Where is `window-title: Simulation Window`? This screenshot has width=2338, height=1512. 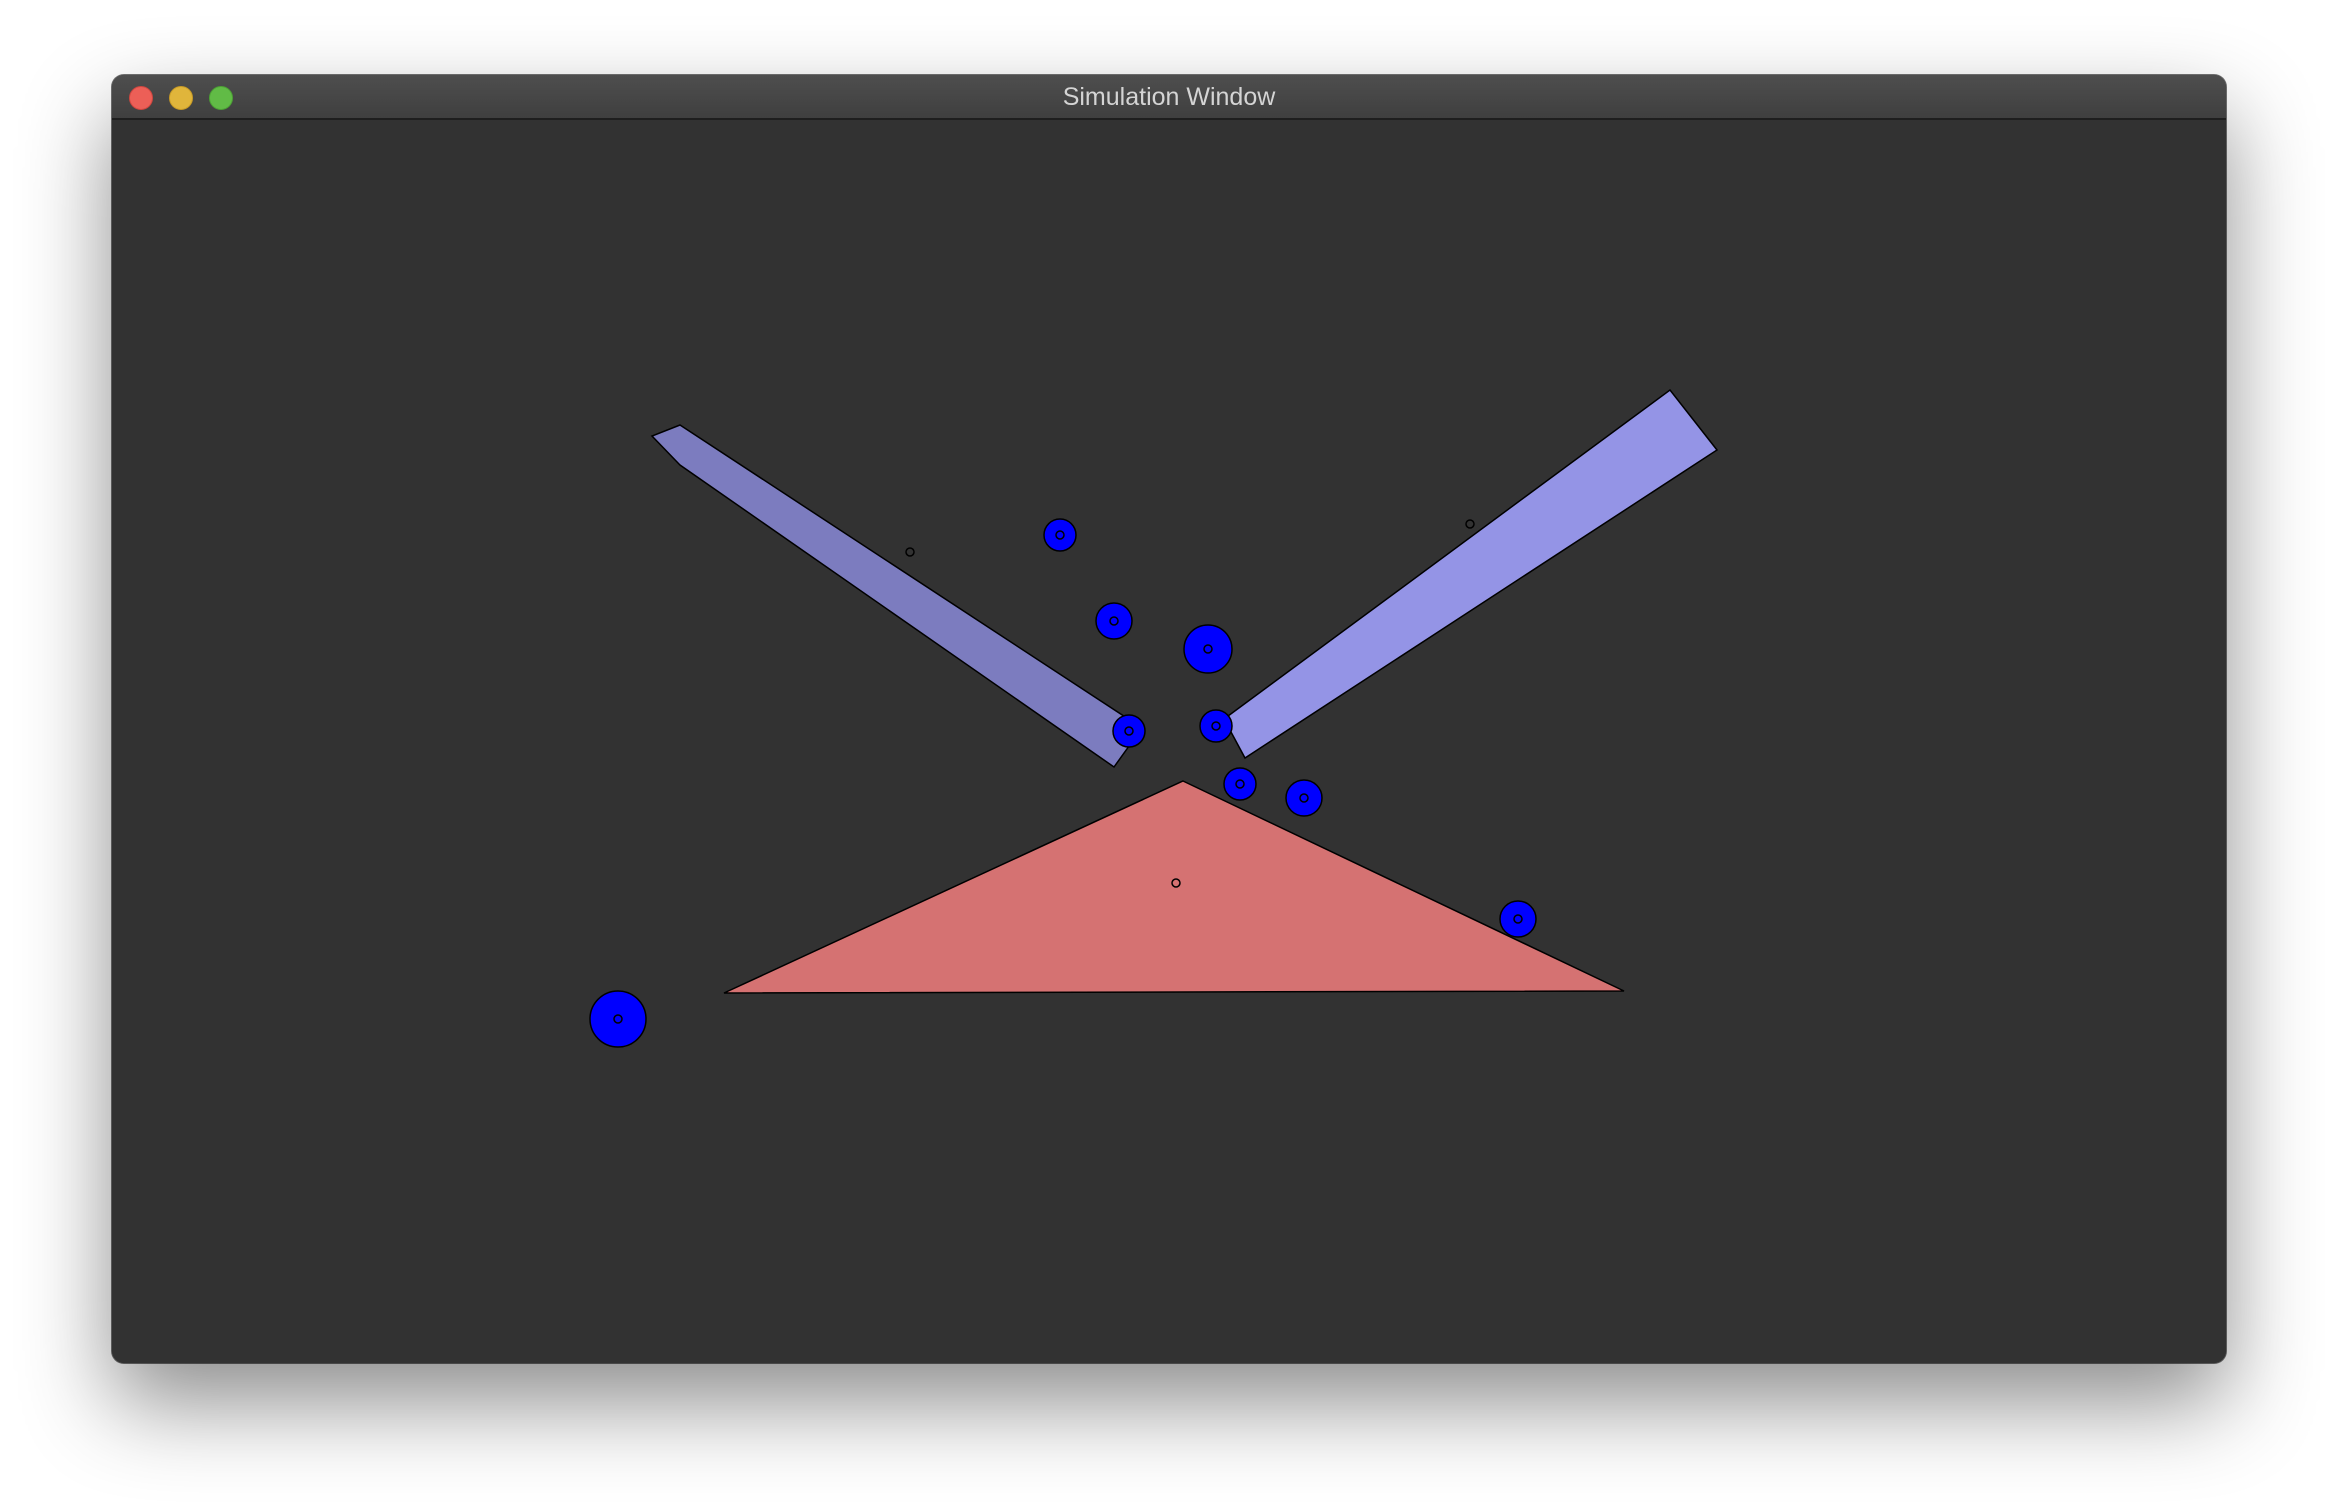 window-title: Simulation Window is located at coordinates (1169, 97).